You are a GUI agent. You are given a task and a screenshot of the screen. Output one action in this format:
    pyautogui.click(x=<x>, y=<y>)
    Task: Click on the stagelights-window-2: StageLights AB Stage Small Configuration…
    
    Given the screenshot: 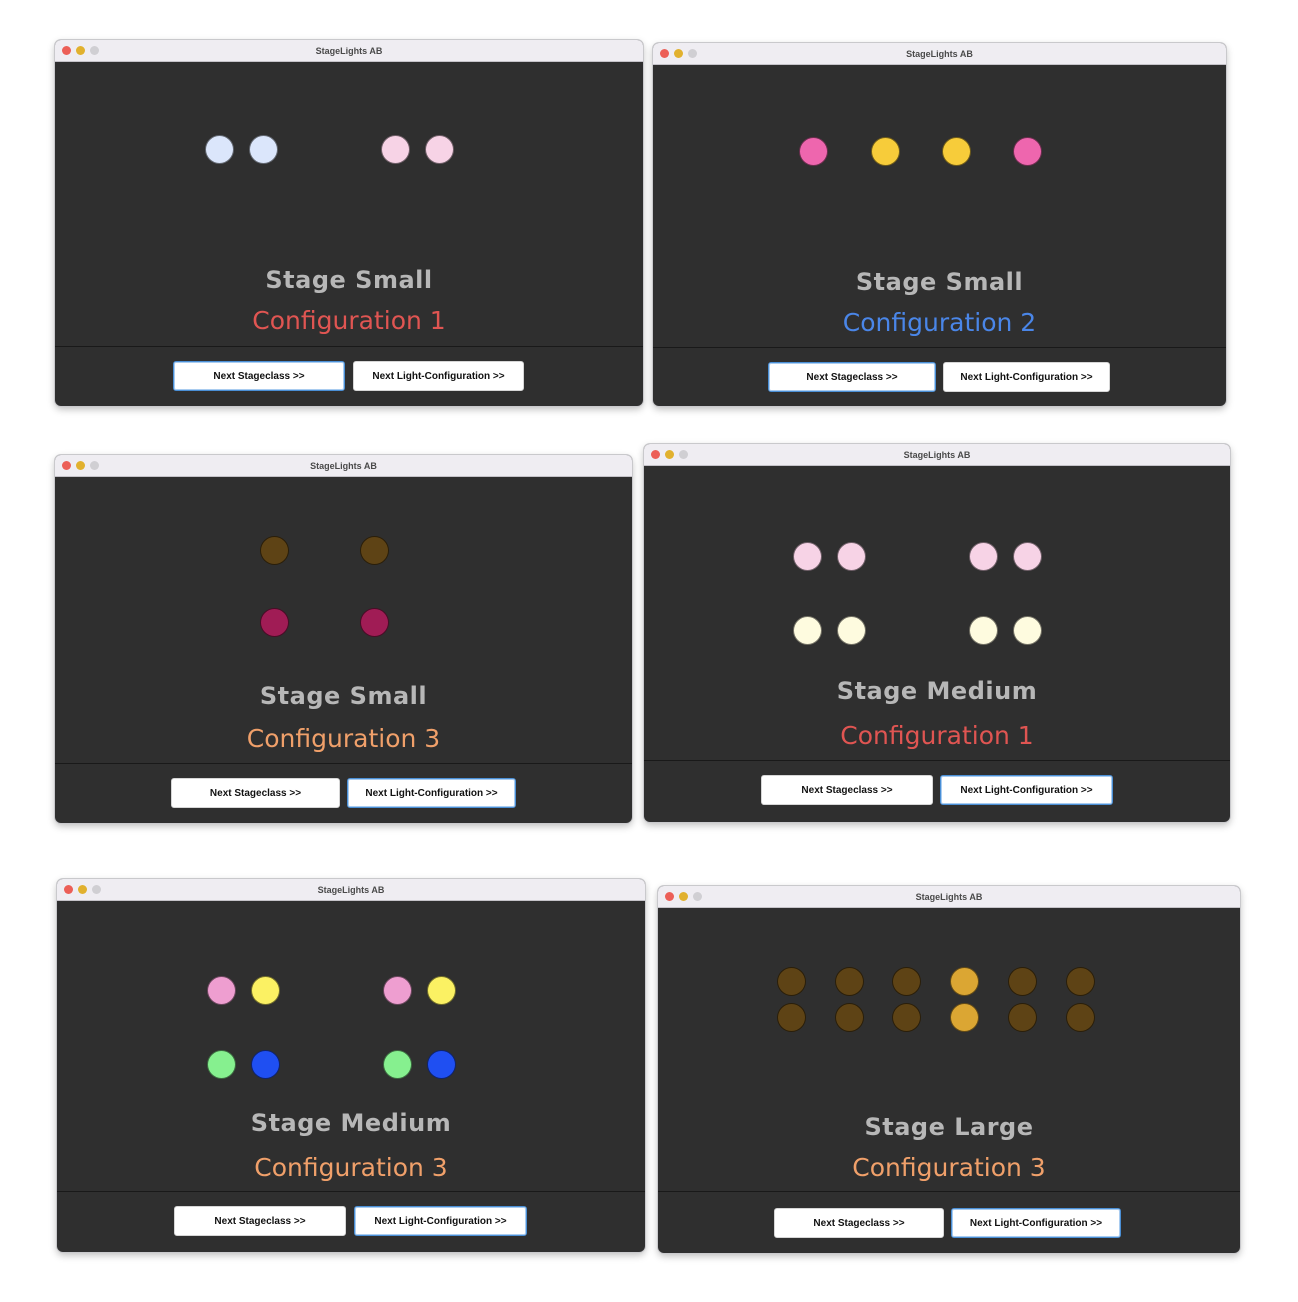 What is the action you would take?
    pyautogui.click(x=939, y=224)
    